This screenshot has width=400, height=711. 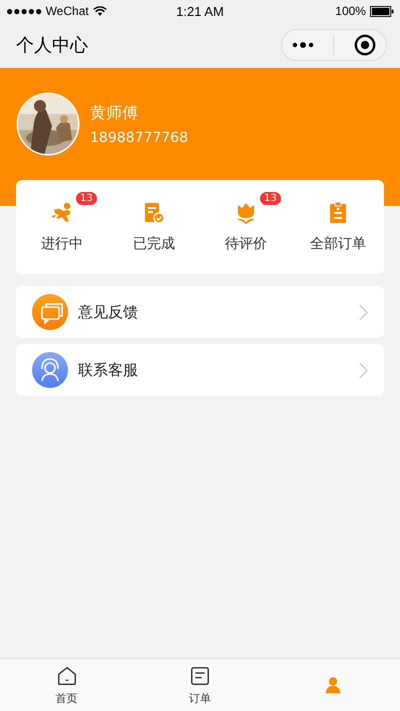 I want to click on clock-text: 1:21 AM, so click(x=200, y=11).